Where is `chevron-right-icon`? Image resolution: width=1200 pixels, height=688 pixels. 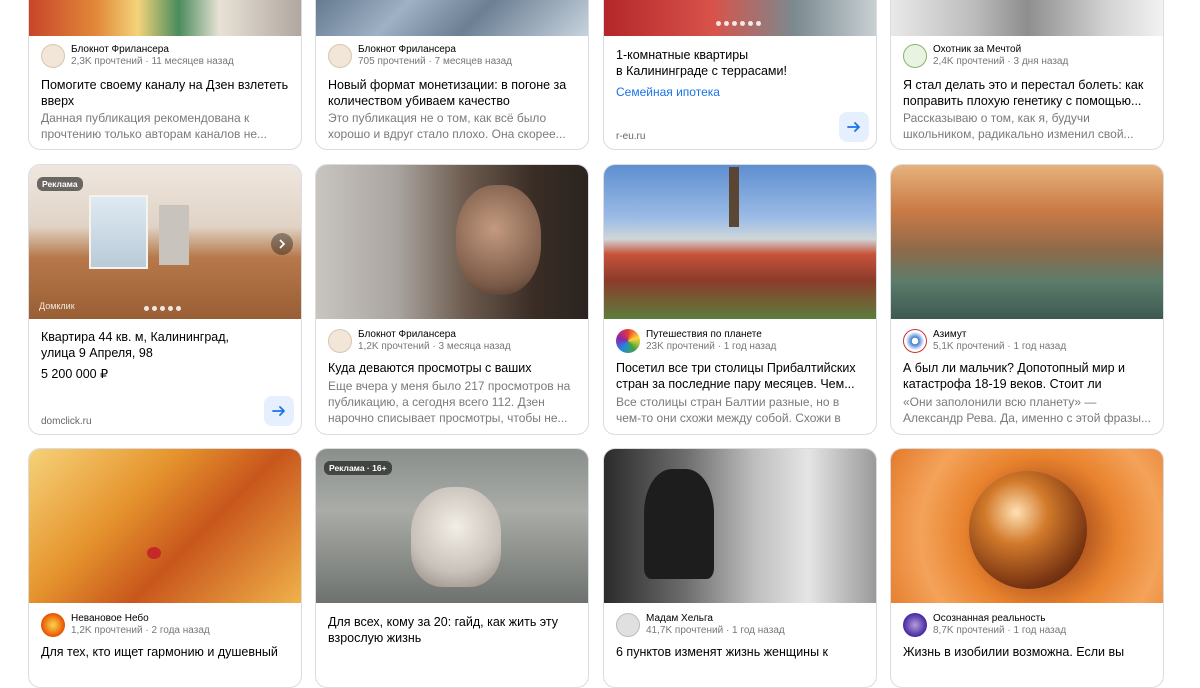
chevron-right-icon is located at coordinates (282, 244).